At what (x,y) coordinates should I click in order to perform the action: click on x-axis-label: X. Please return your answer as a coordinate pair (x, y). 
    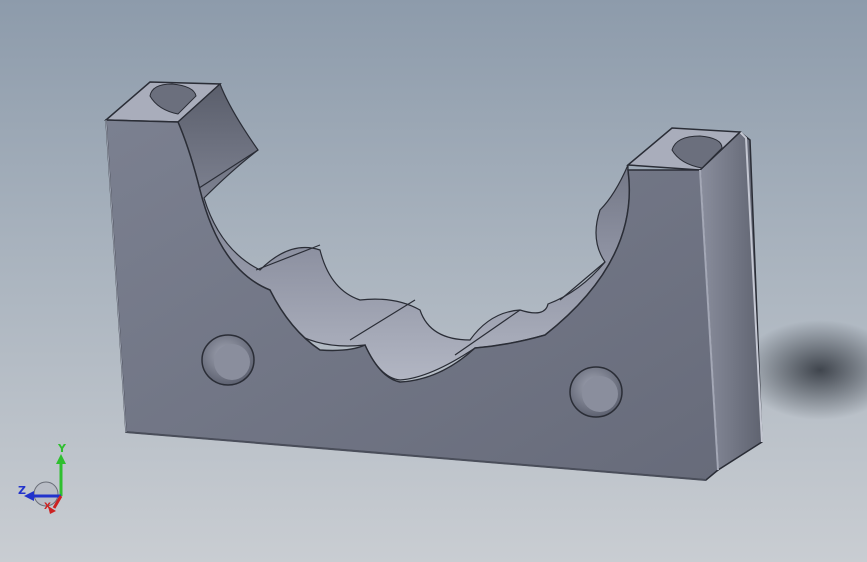
    Looking at the image, I should click on (47, 507).